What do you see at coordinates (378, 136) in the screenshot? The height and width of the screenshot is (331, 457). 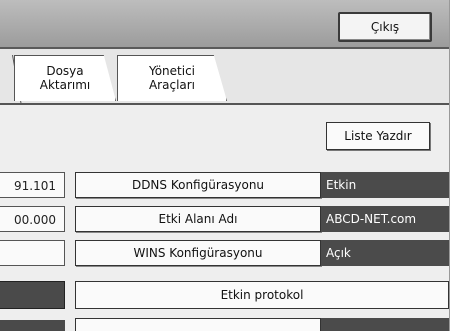 I see `print-list-button: Liste Yazdır` at bounding box center [378, 136].